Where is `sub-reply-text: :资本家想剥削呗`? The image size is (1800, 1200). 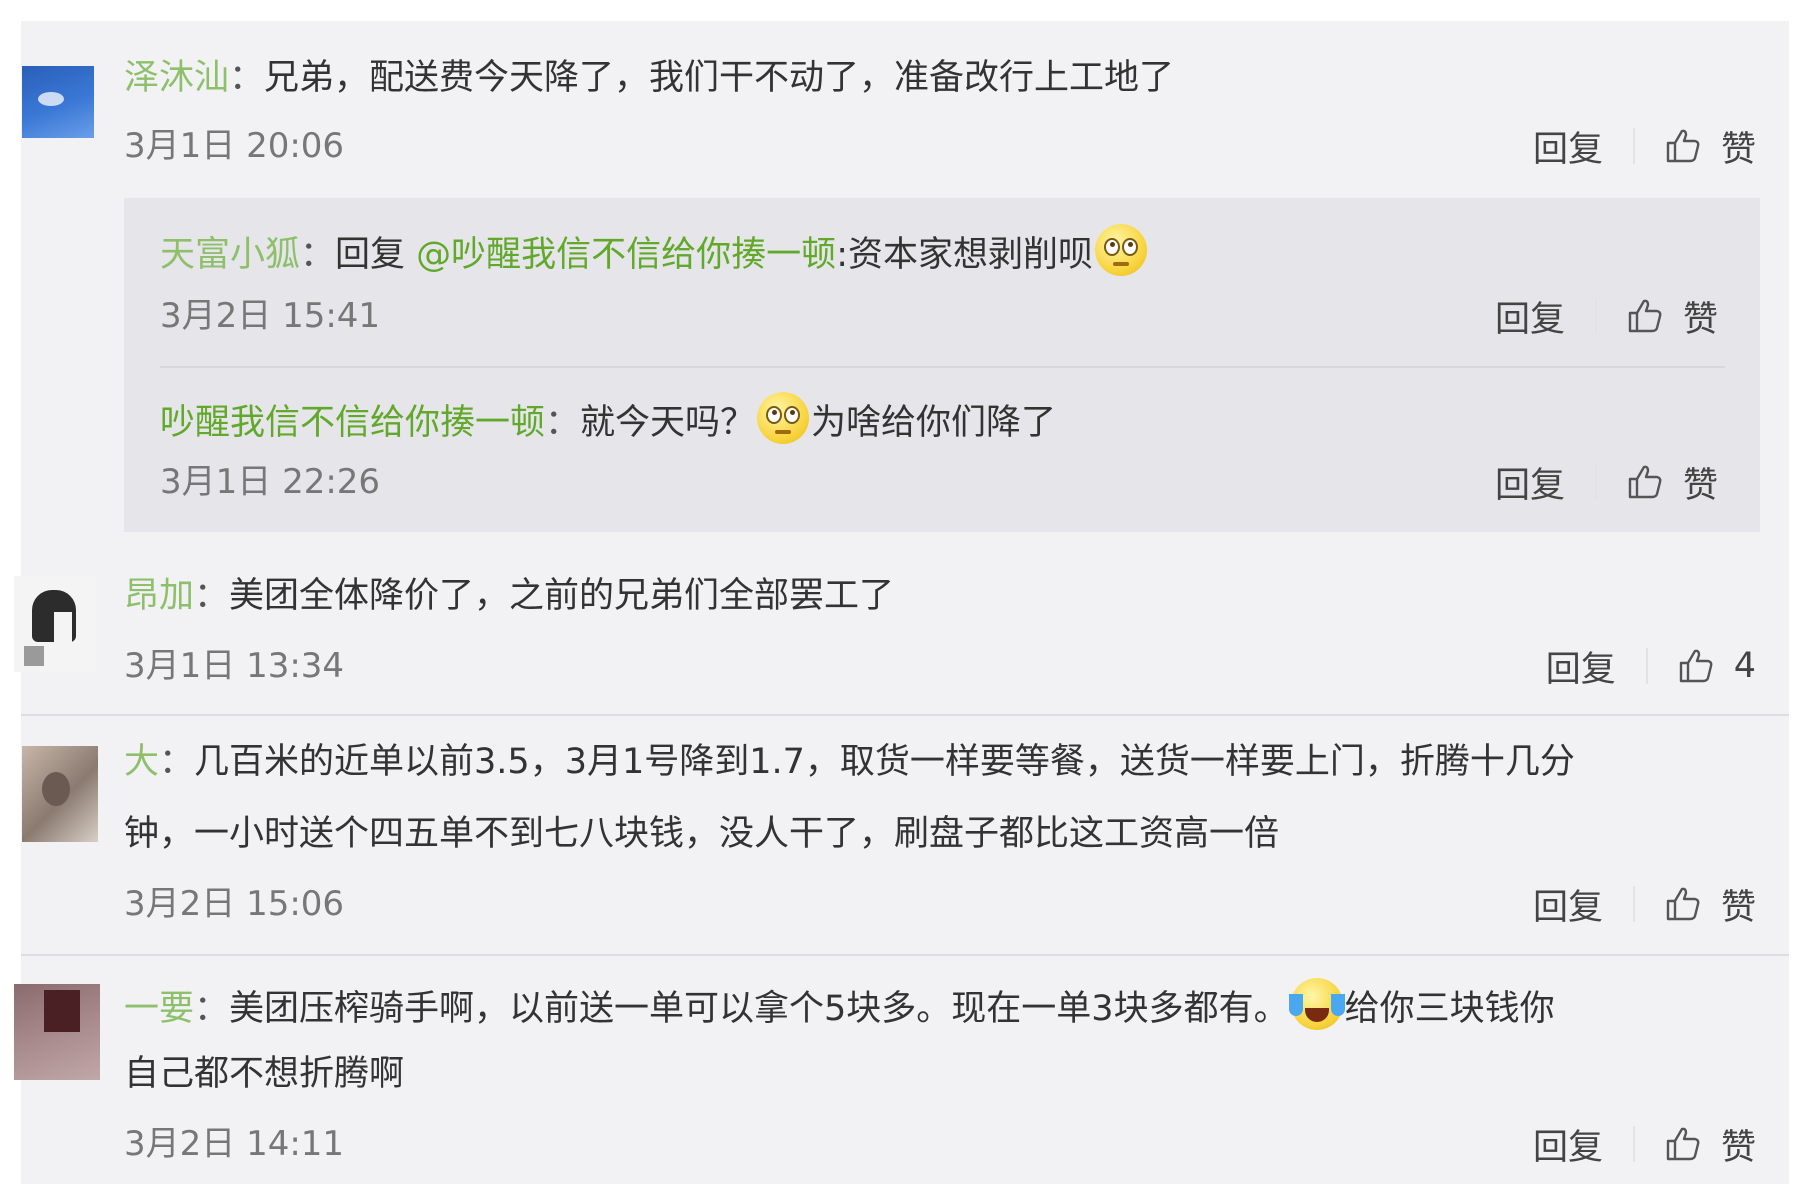 sub-reply-text: :资本家想剥削呗 is located at coordinates (964, 255).